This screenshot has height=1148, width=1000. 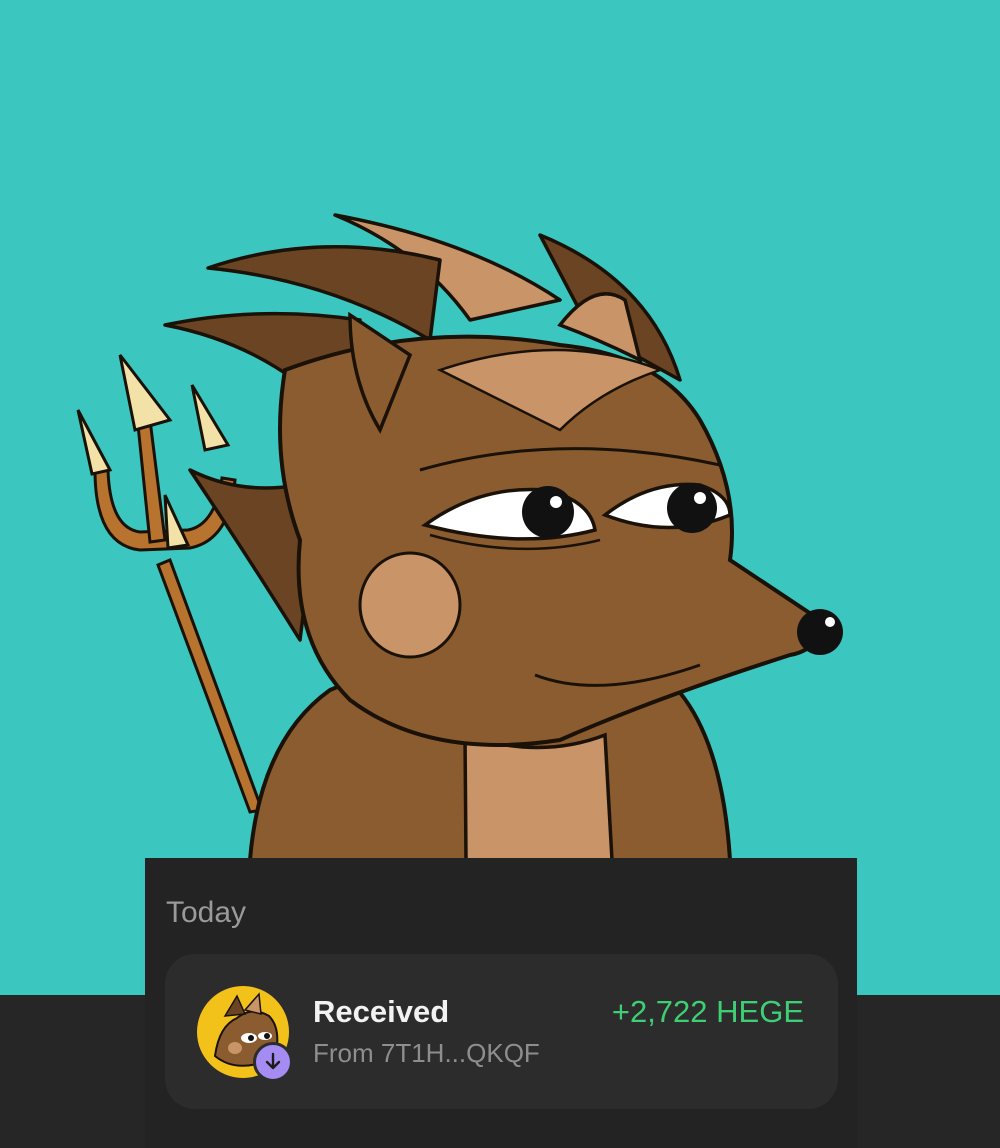 I want to click on transaction-sender: From 7T1H...QKQF, so click(x=426, y=1053).